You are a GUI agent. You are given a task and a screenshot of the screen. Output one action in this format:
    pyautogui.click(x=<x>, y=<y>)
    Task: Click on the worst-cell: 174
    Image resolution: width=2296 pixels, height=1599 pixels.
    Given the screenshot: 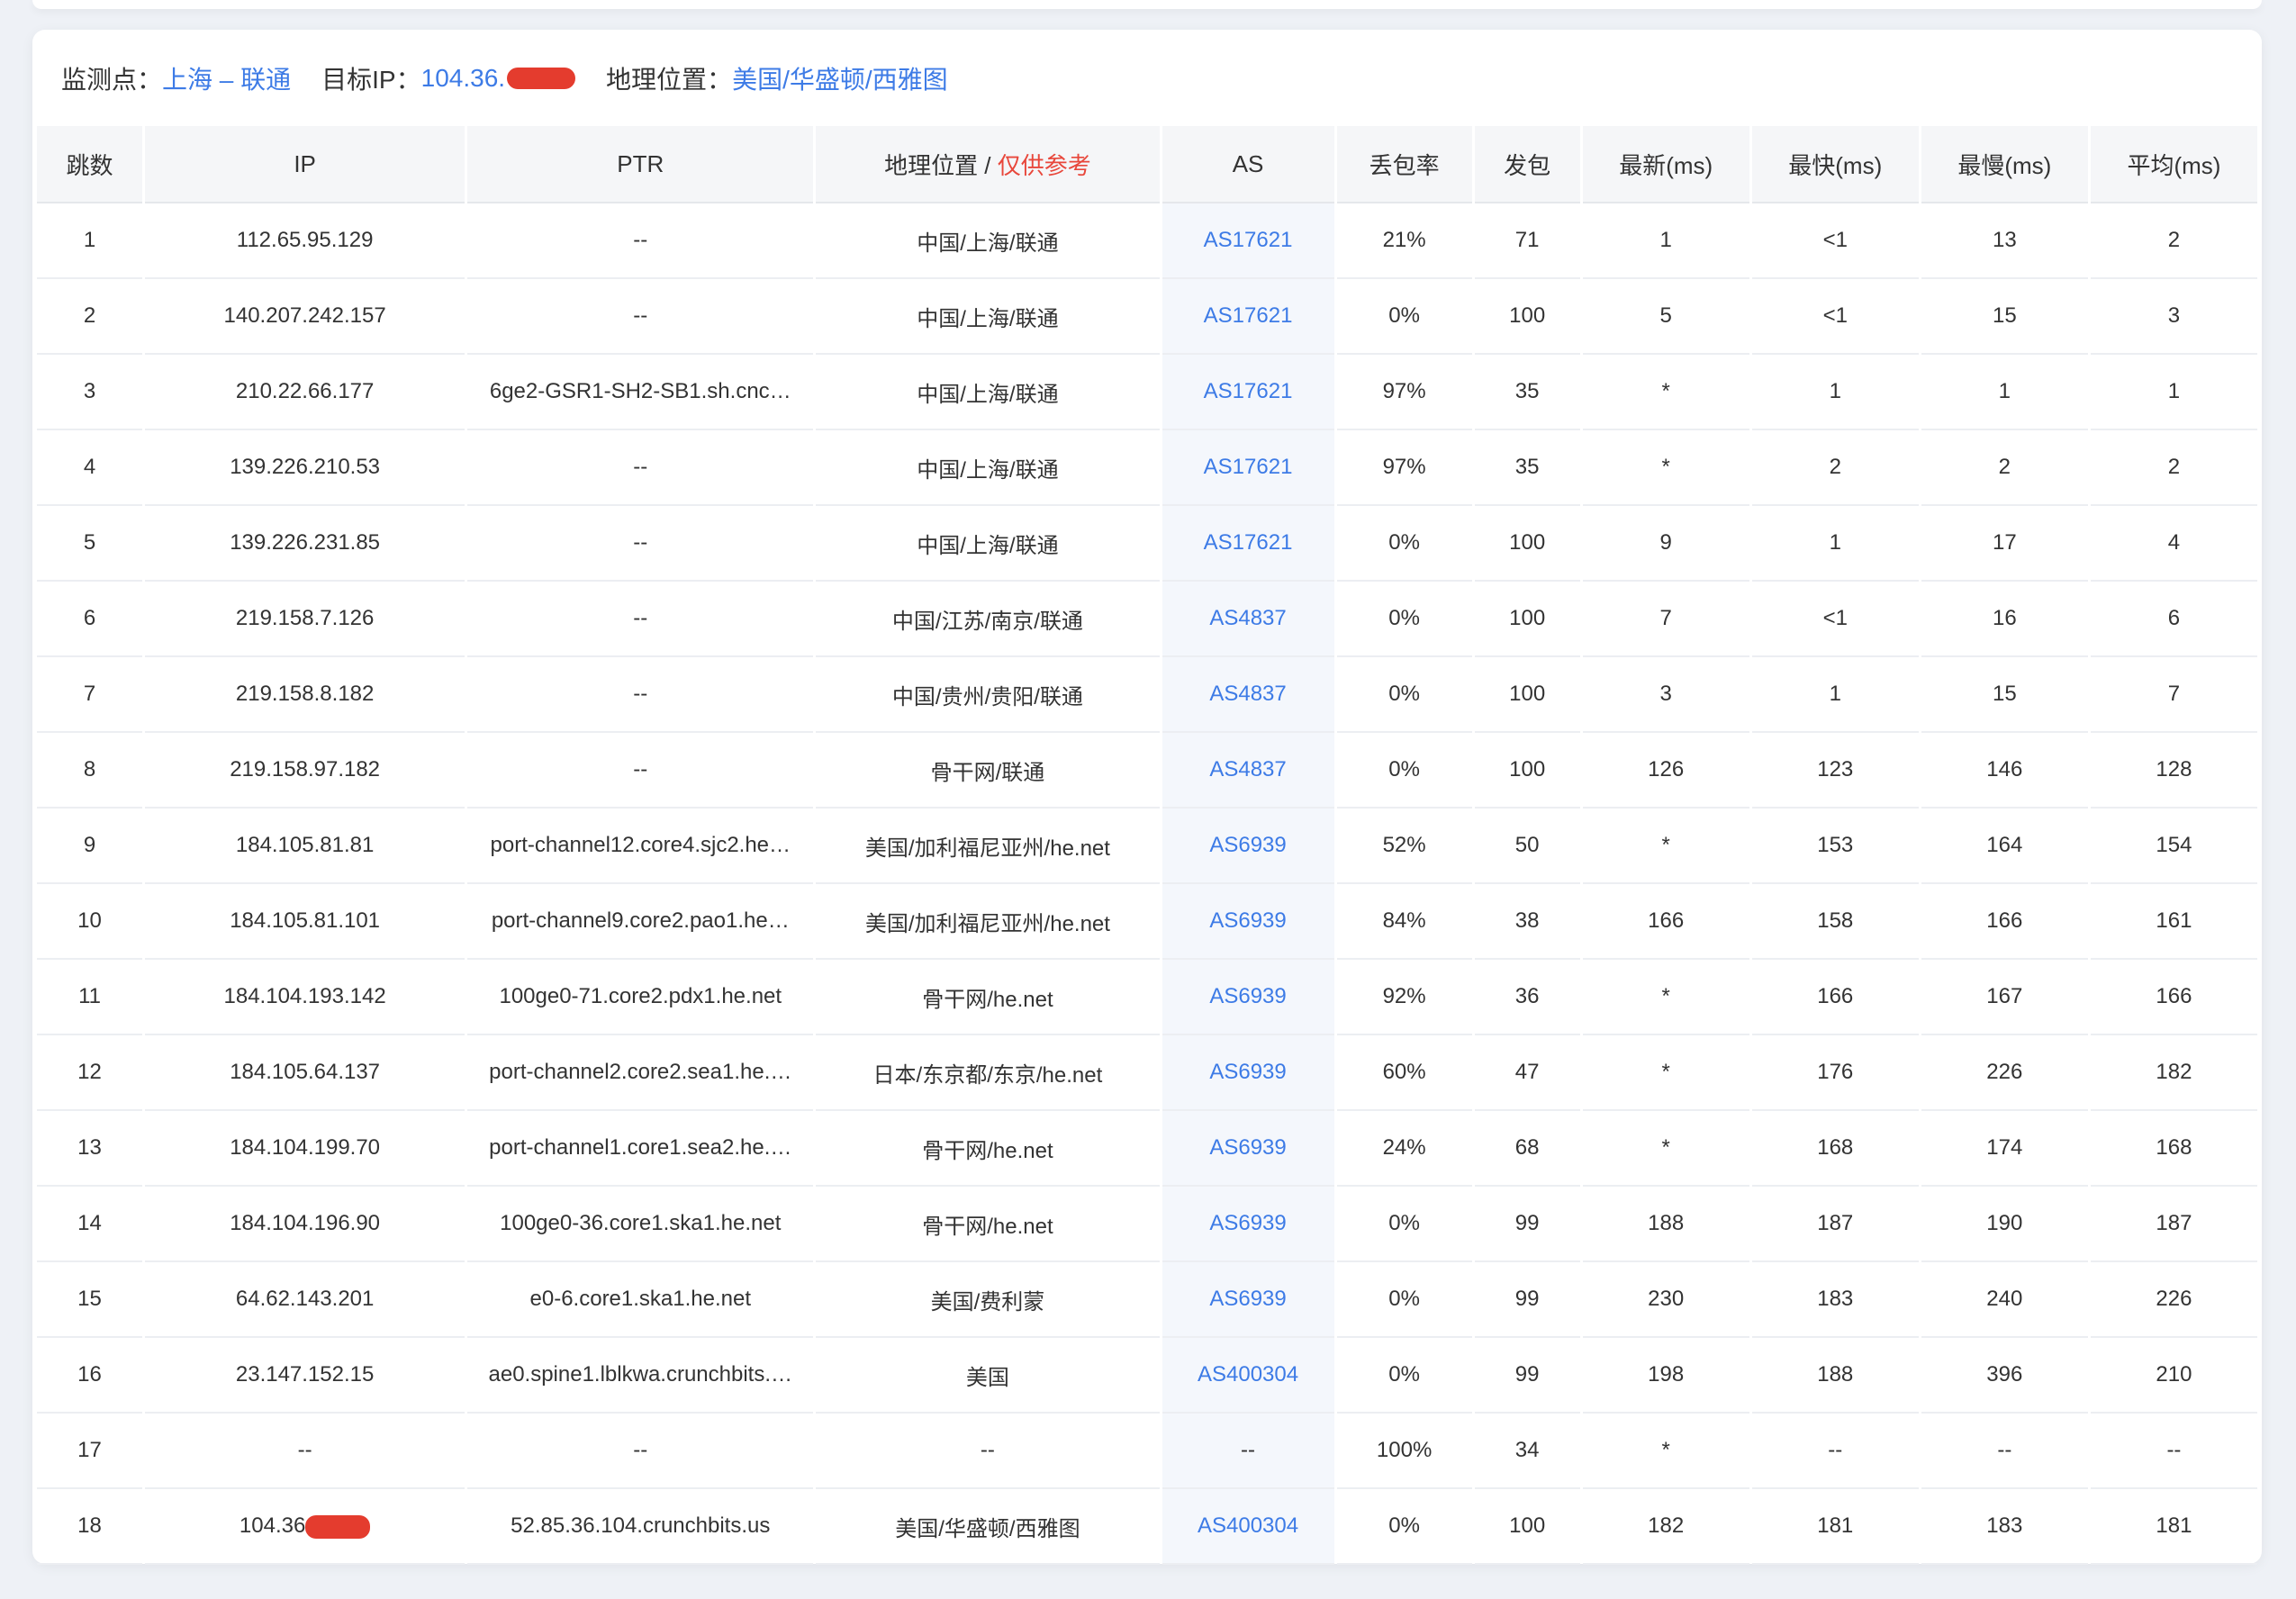 What is the action you would take?
    pyautogui.click(x=2004, y=1149)
    